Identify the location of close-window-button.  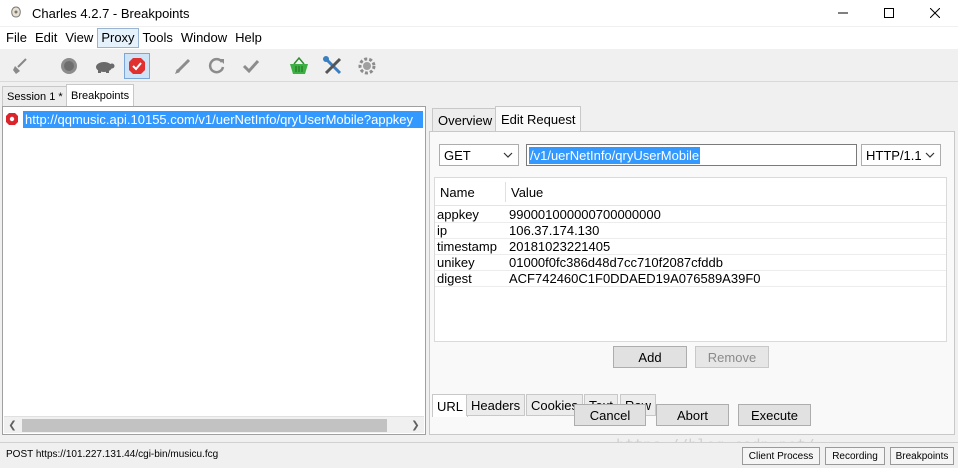
(935, 13).